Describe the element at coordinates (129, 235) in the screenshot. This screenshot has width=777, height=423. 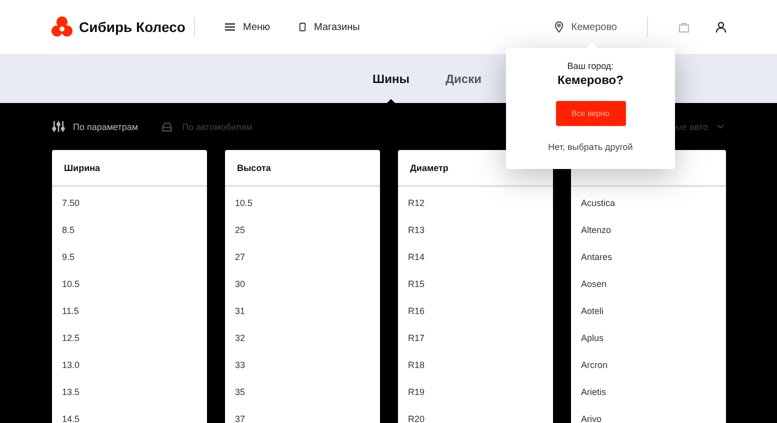
I see `filter-option: 8.5` at that location.